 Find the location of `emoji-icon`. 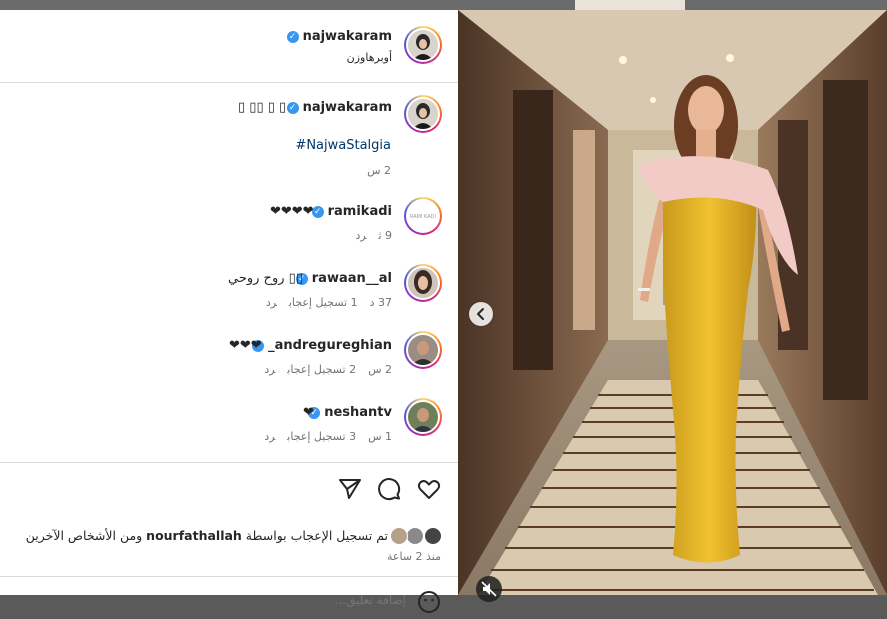

emoji-icon is located at coordinates (429, 602).